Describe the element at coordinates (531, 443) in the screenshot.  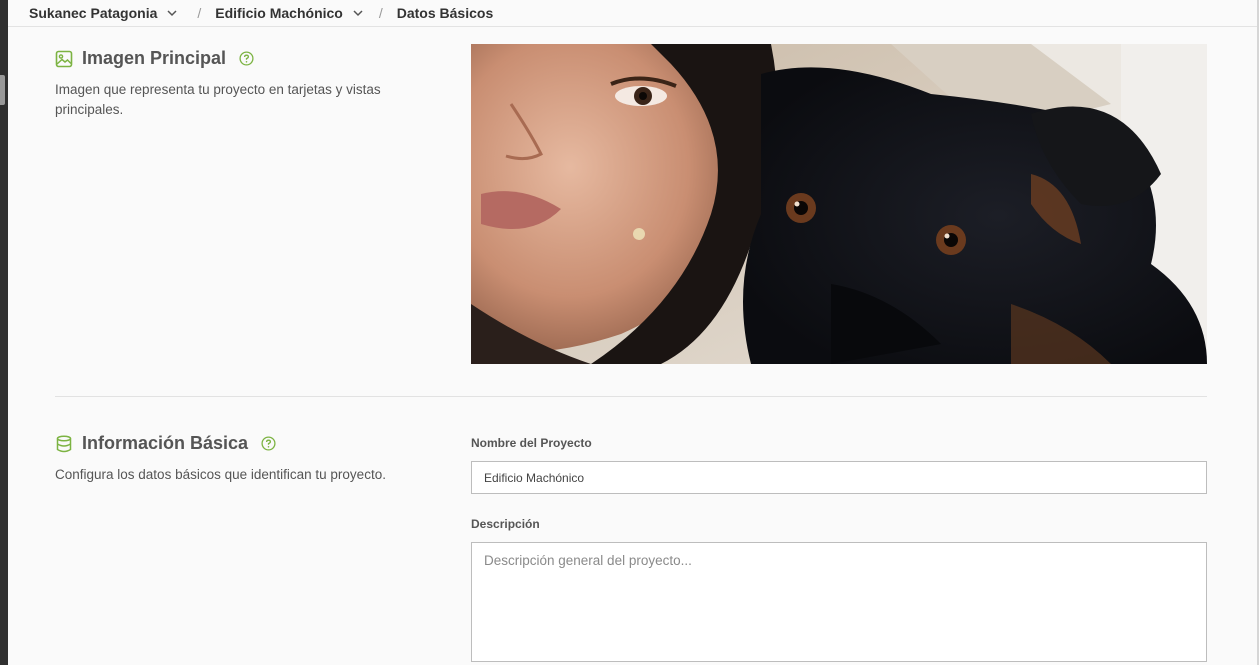
I see `project-name-label: Nombre del Proyecto` at that location.